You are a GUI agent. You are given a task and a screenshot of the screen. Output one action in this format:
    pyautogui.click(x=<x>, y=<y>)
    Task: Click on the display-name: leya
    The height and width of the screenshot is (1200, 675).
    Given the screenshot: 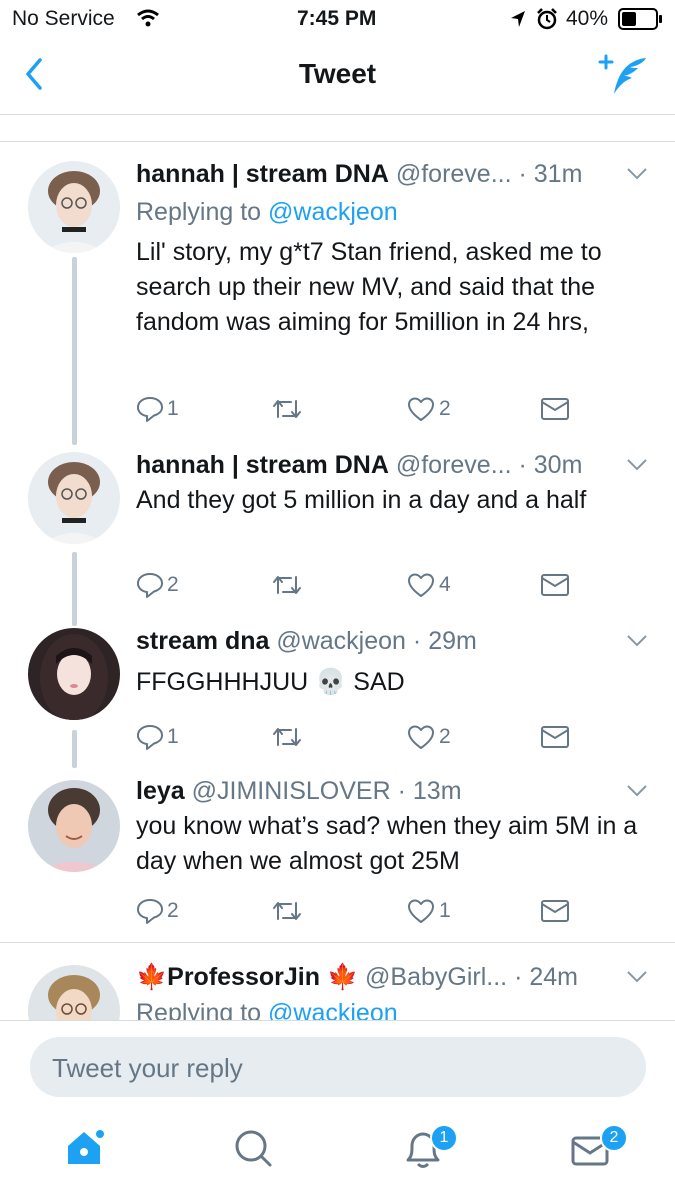 What is the action you would take?
    pyautogui.click(x=160, y=791)
    